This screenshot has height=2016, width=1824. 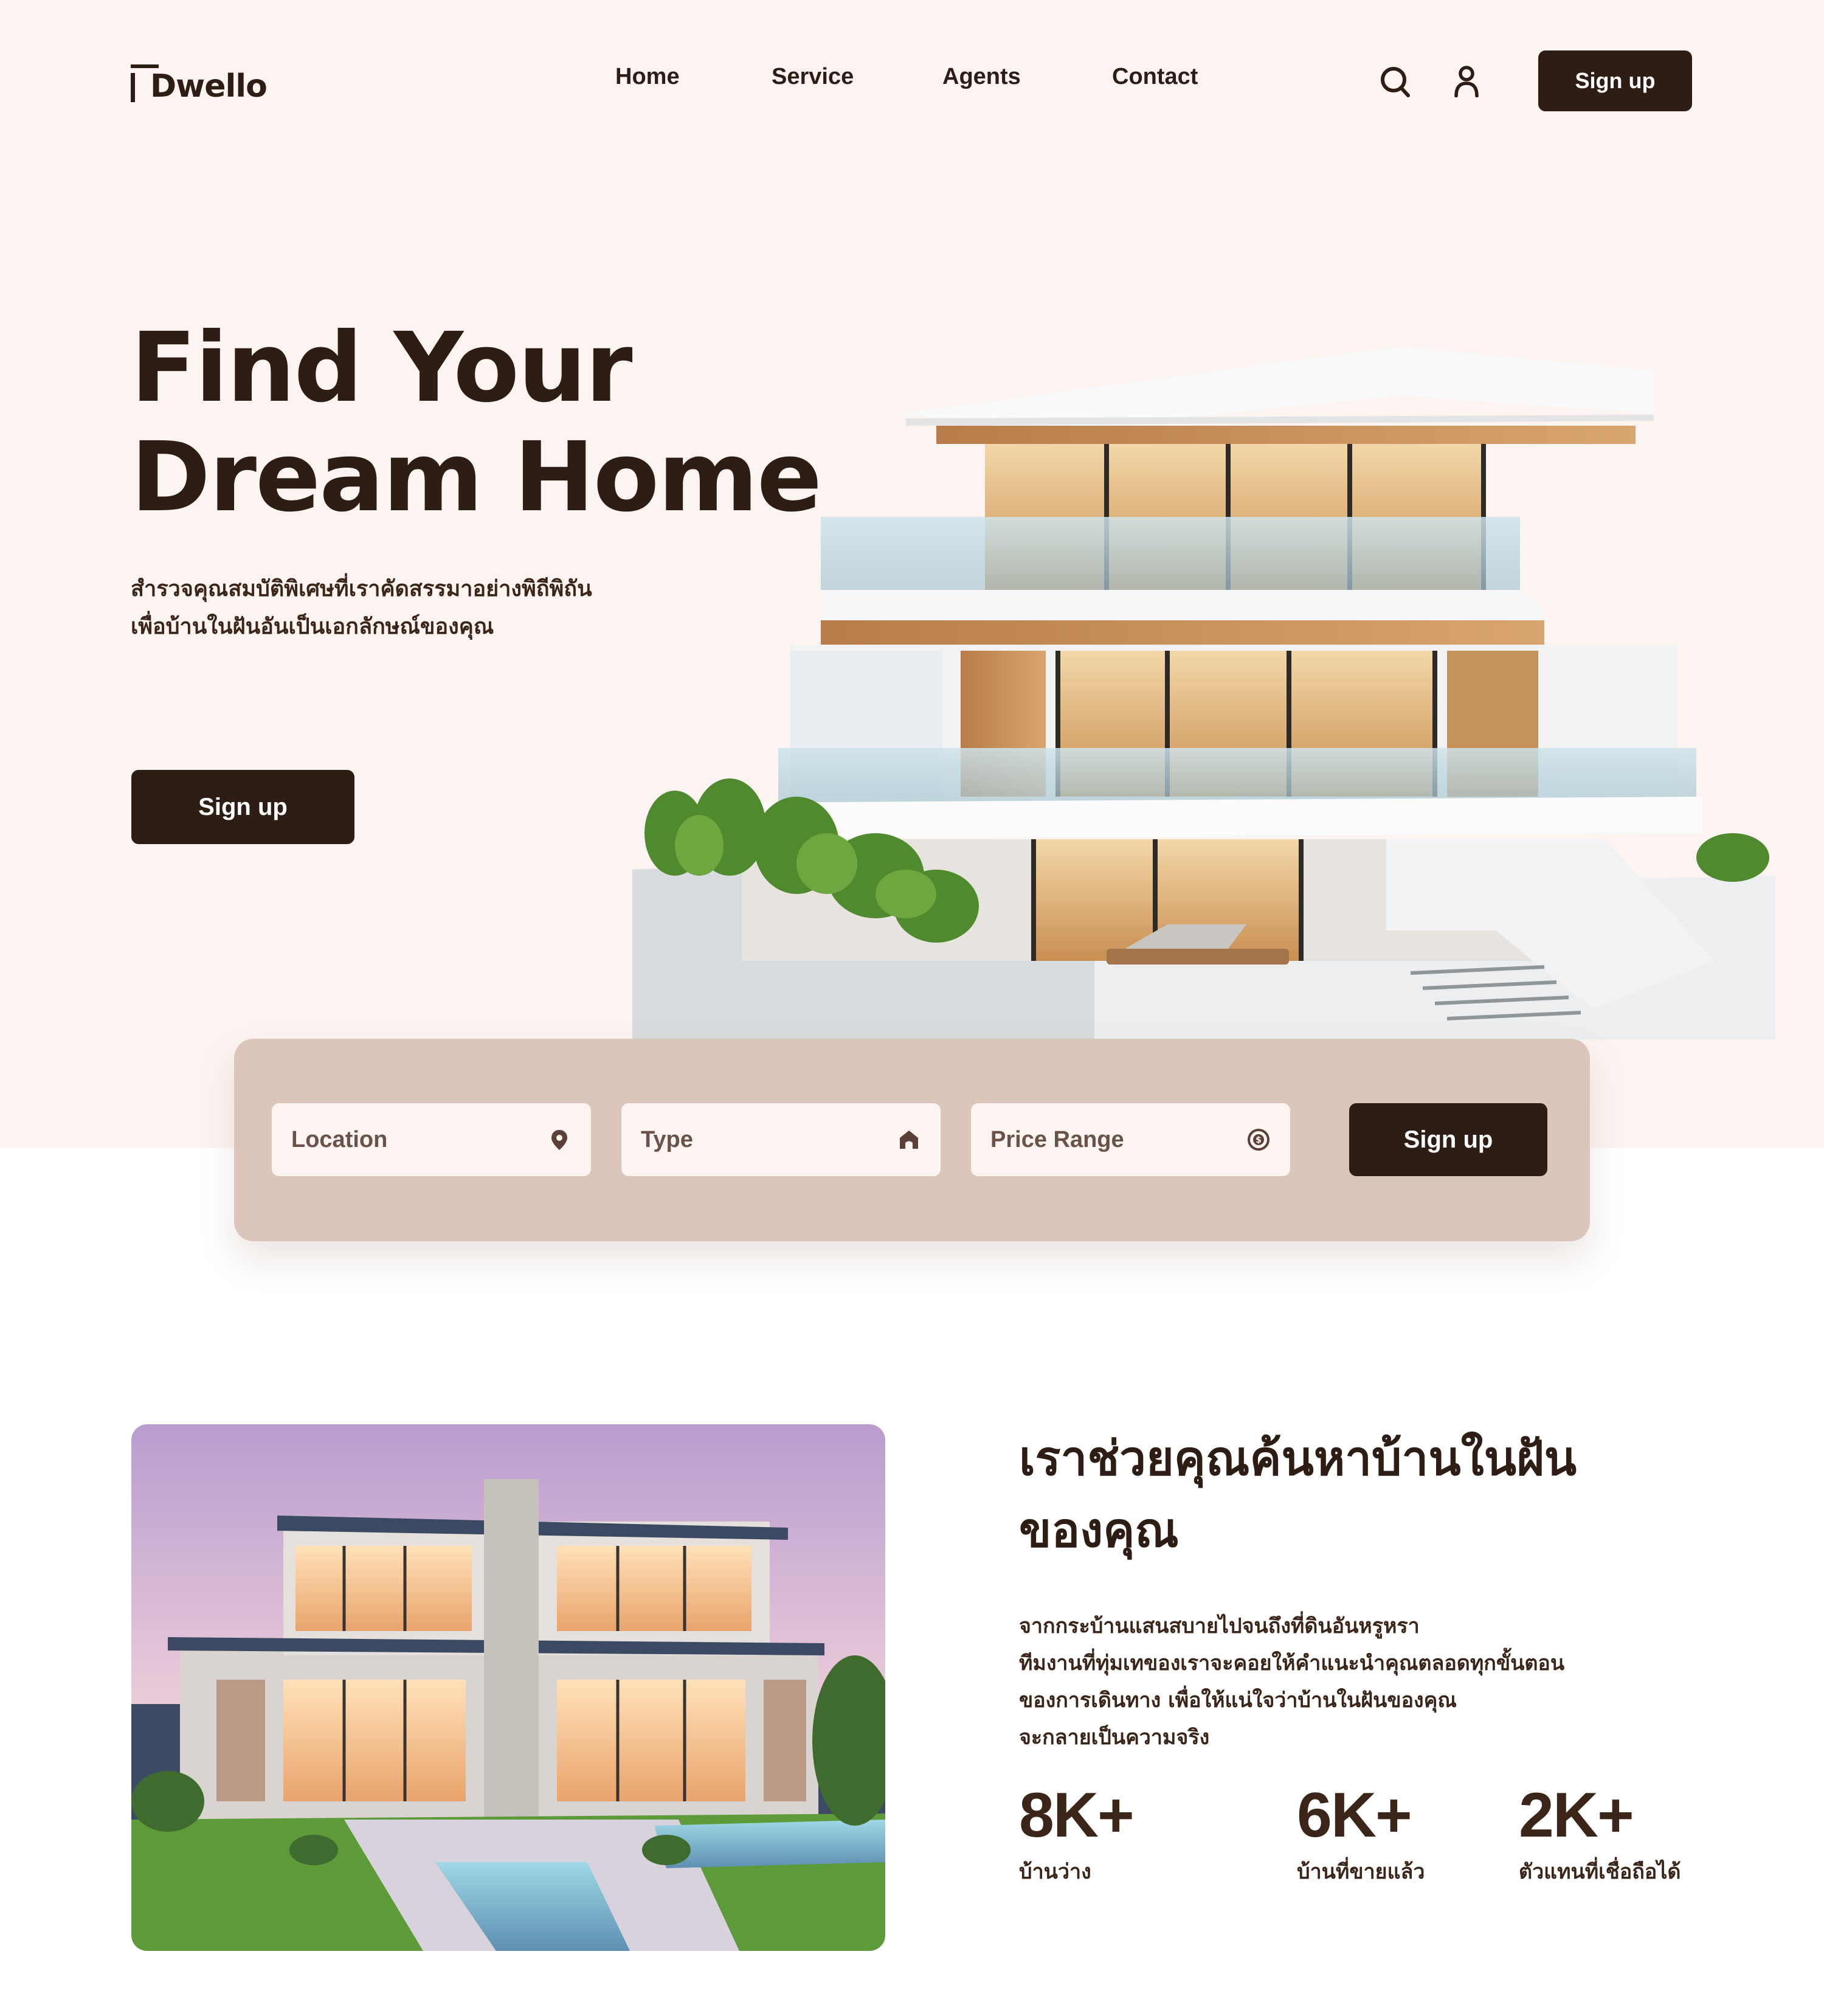 What do you see at coordinates (508, 1687) in the screenshot?
I see `modern-house-image` at bounding box center [508, 1687].